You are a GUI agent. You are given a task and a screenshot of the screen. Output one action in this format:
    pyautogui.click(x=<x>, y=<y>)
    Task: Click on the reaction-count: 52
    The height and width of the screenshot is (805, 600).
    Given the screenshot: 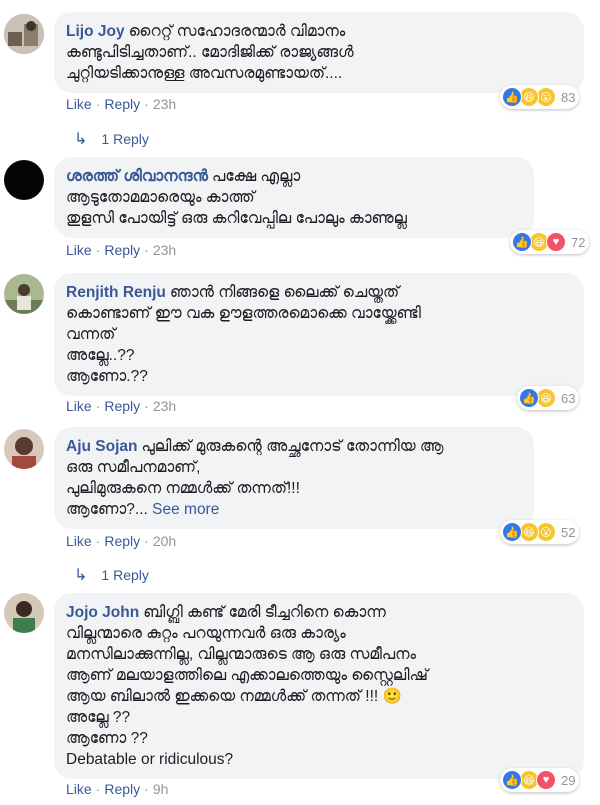 What is the action you would take?
    pyautogui.click(x=568, y=532)
    